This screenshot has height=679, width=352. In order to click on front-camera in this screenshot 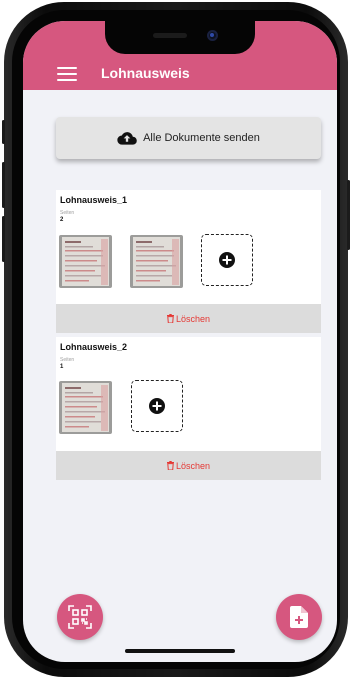, I will do `click(212, 35)`.